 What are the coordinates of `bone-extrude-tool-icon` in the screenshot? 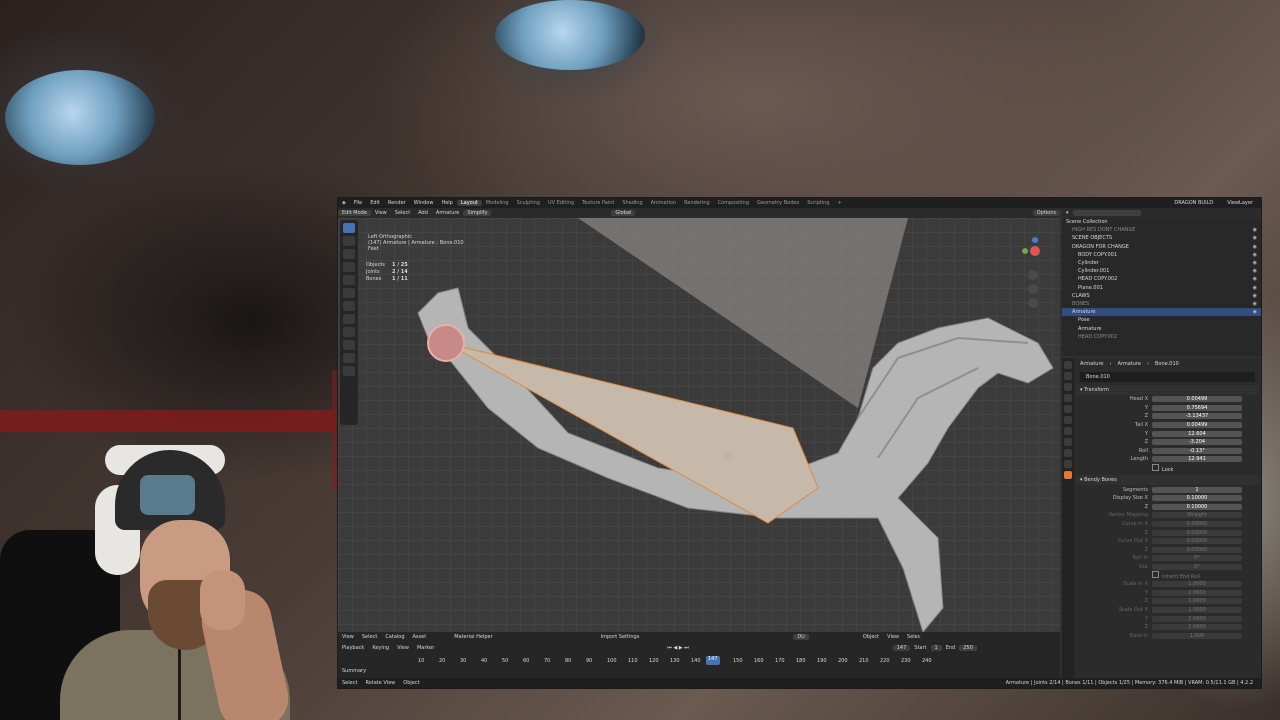 It's located at (349, 332).